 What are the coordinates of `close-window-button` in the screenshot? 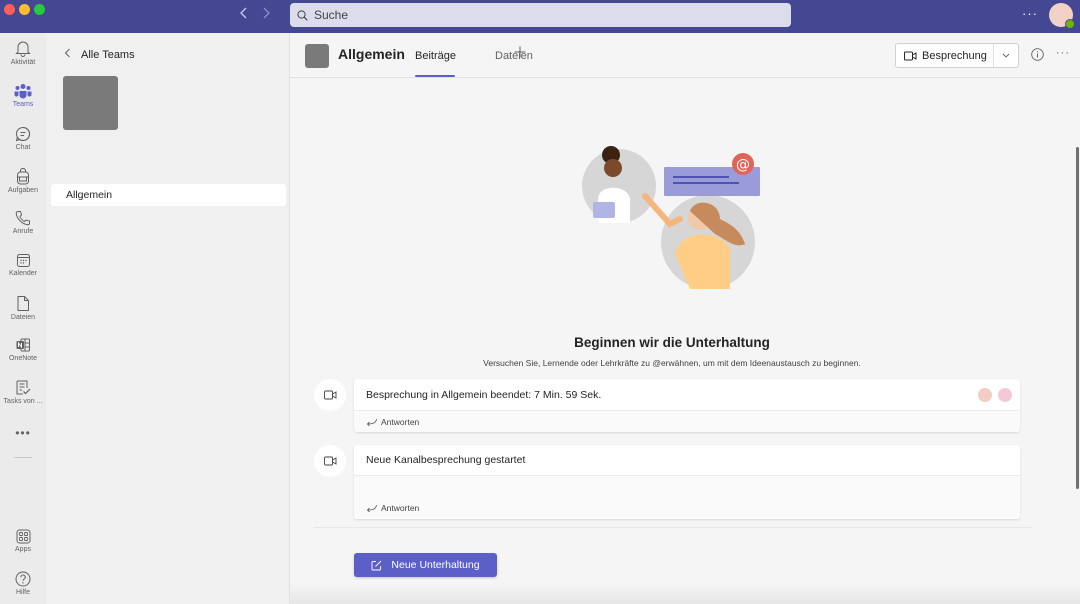 It's located at (9, 9).